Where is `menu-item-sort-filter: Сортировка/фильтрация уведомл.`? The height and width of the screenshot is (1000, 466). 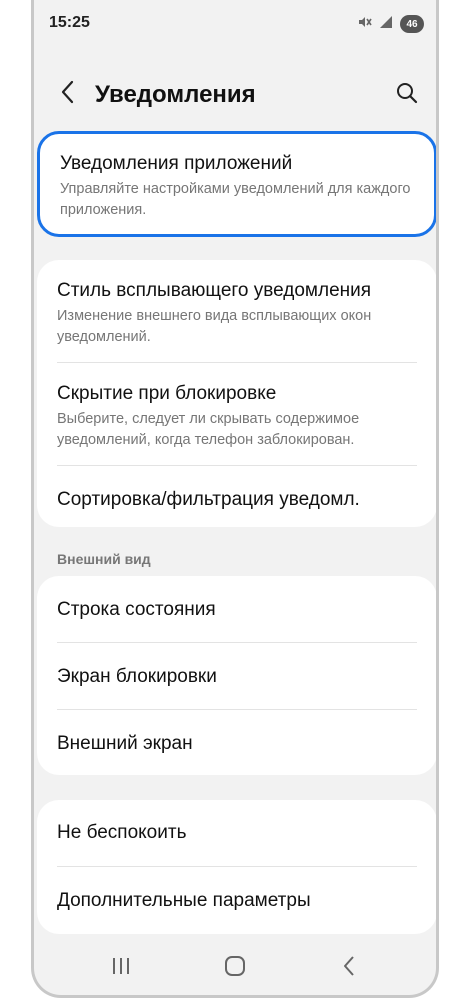
menu-item-sort-filter: Сортировка/фильтрация уведомл. is located at coordinates (236, 496).